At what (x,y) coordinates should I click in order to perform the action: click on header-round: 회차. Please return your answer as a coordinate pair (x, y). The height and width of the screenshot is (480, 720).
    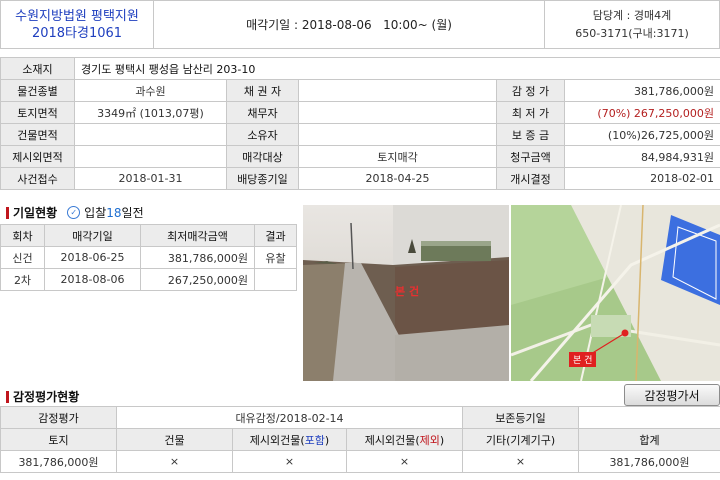
    Looking at the image, I should click on (22, 235).